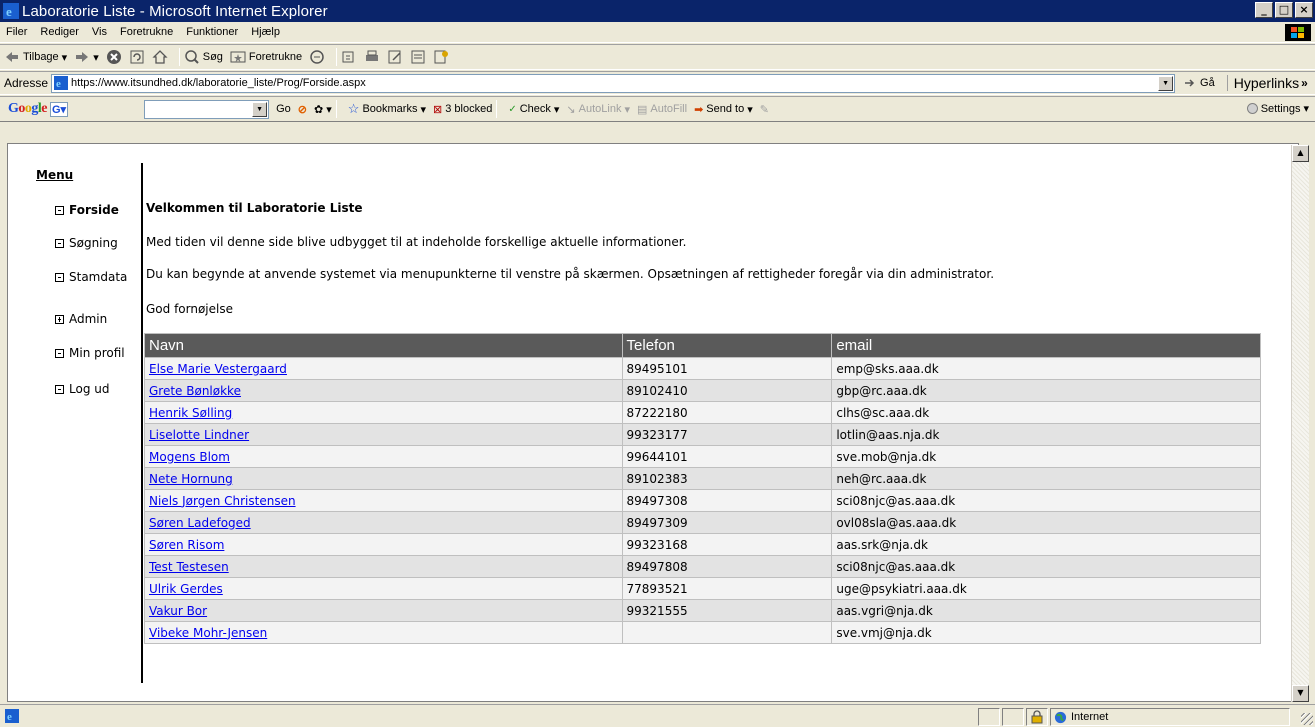 Image resolution: width=1315 pixels, height=727 pixels. I want to click on discuss-icon, so click(418, 57).